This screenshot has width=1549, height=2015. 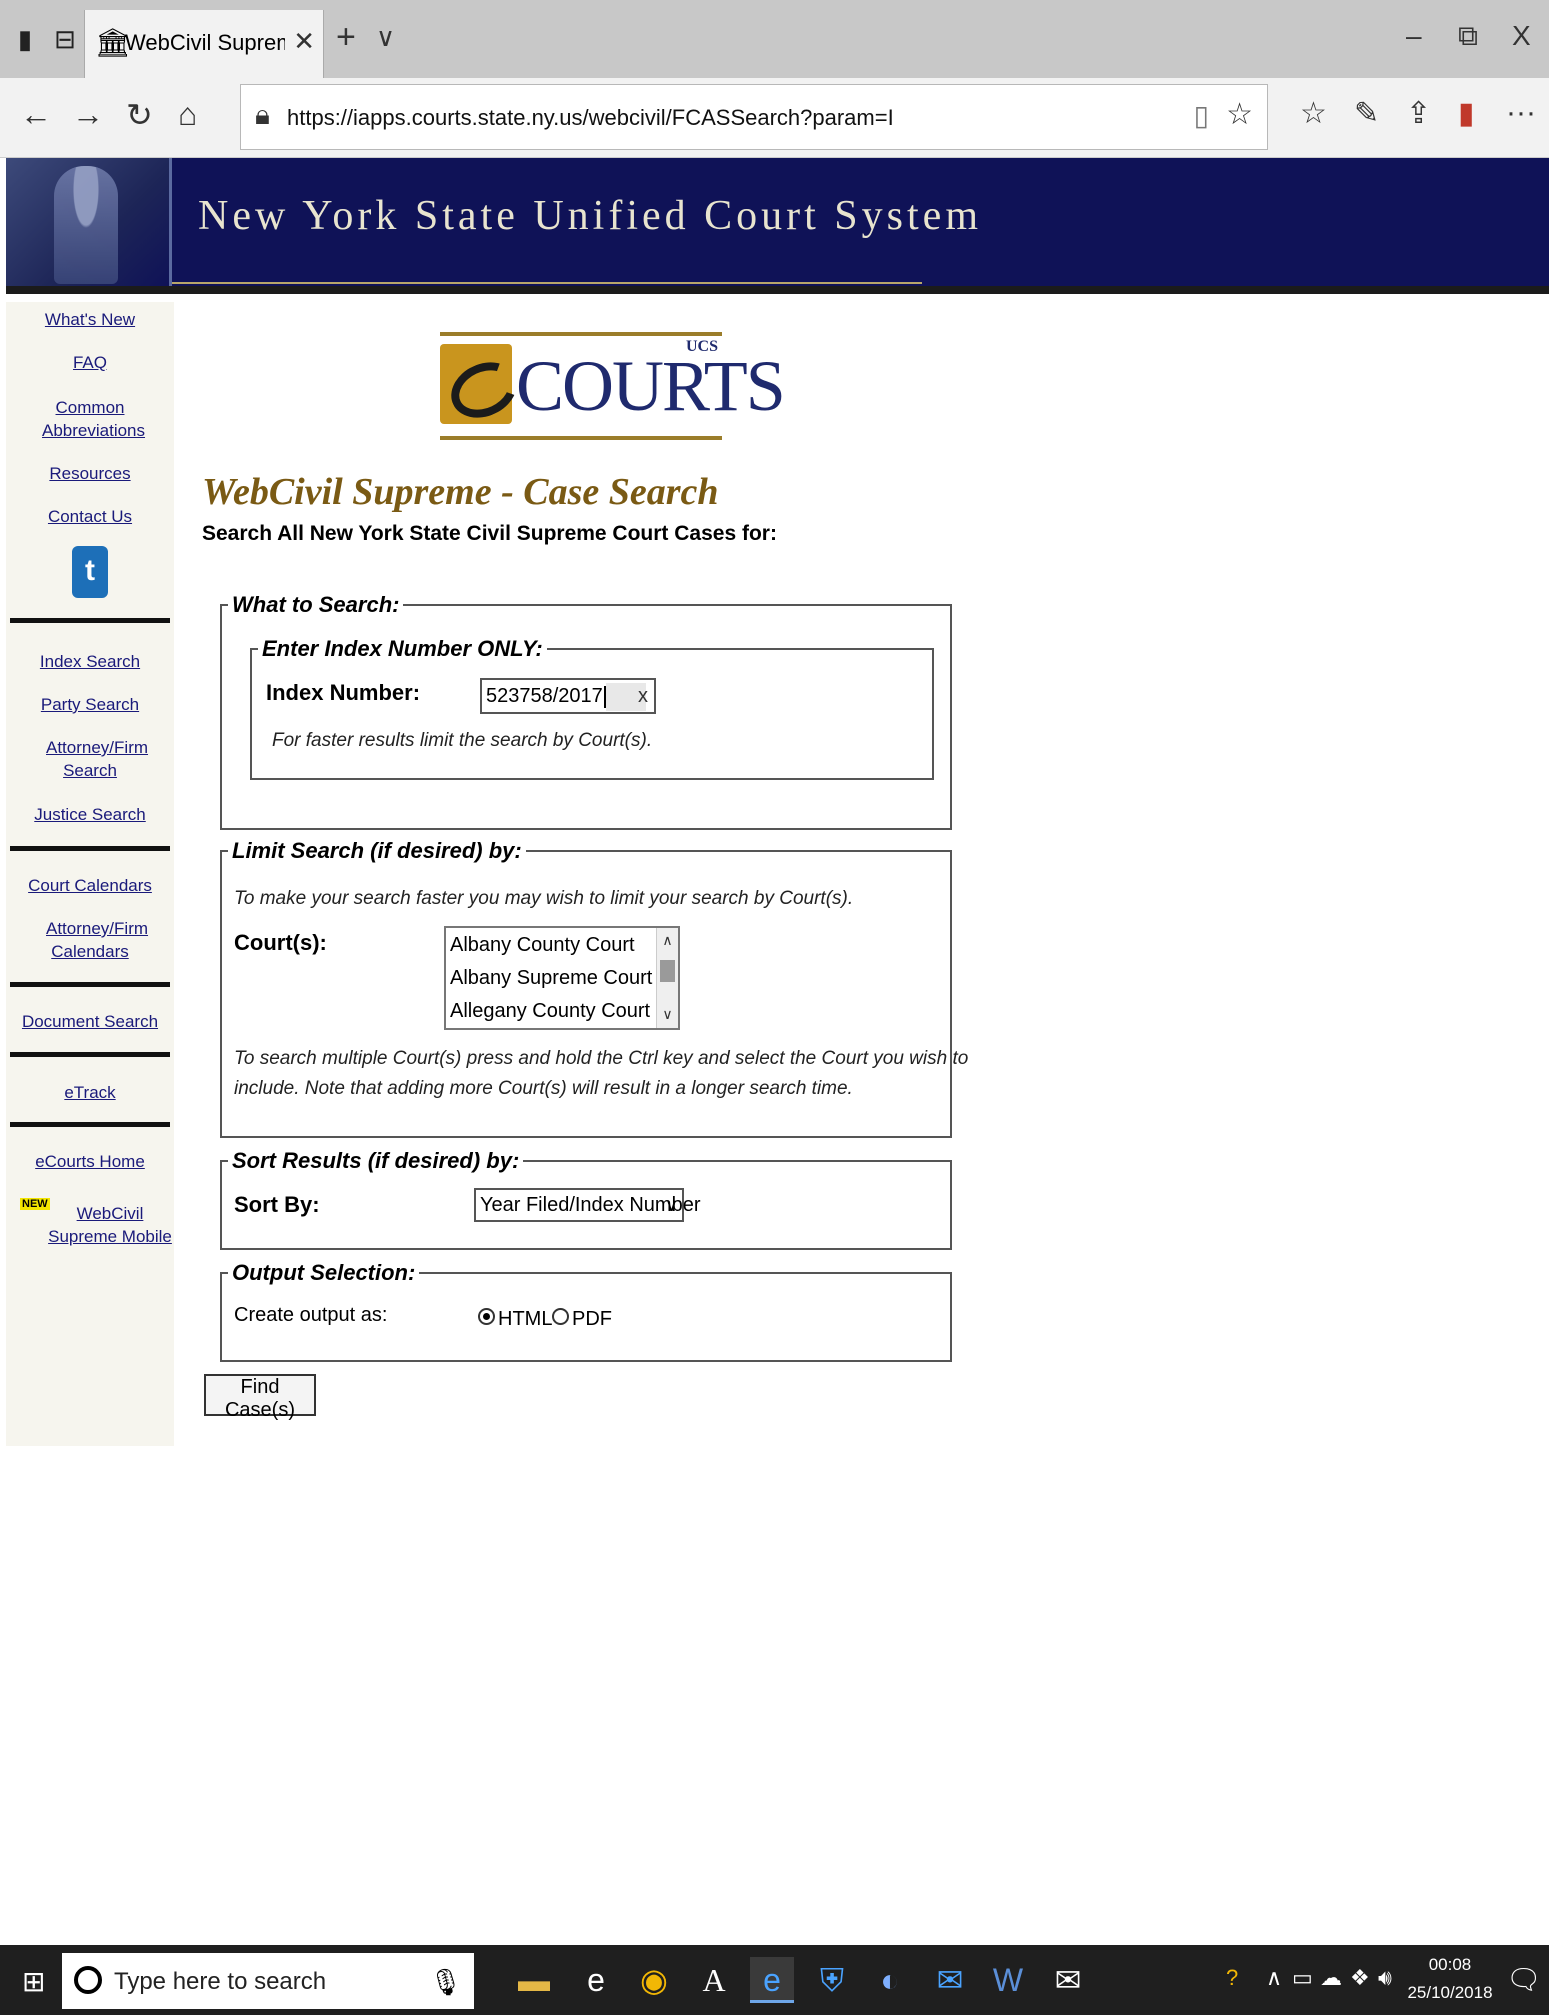 What do you see at coordinates (1418, 113) in the screenshot?
I see `share-icon: ⇪` at bounding box center [1418, 113].